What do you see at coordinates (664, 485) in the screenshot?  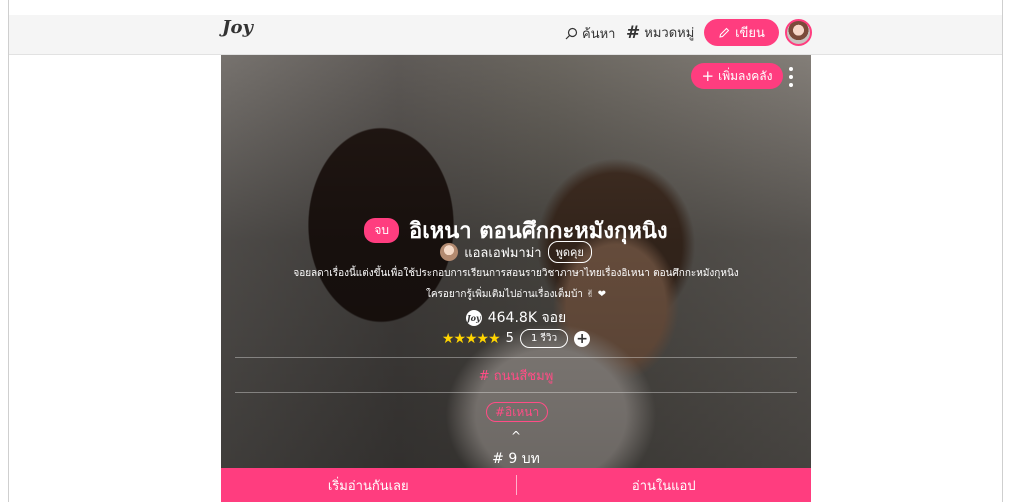 I see `read-in-app-button: อ่านในแอป` at bounding box center [664, 485].